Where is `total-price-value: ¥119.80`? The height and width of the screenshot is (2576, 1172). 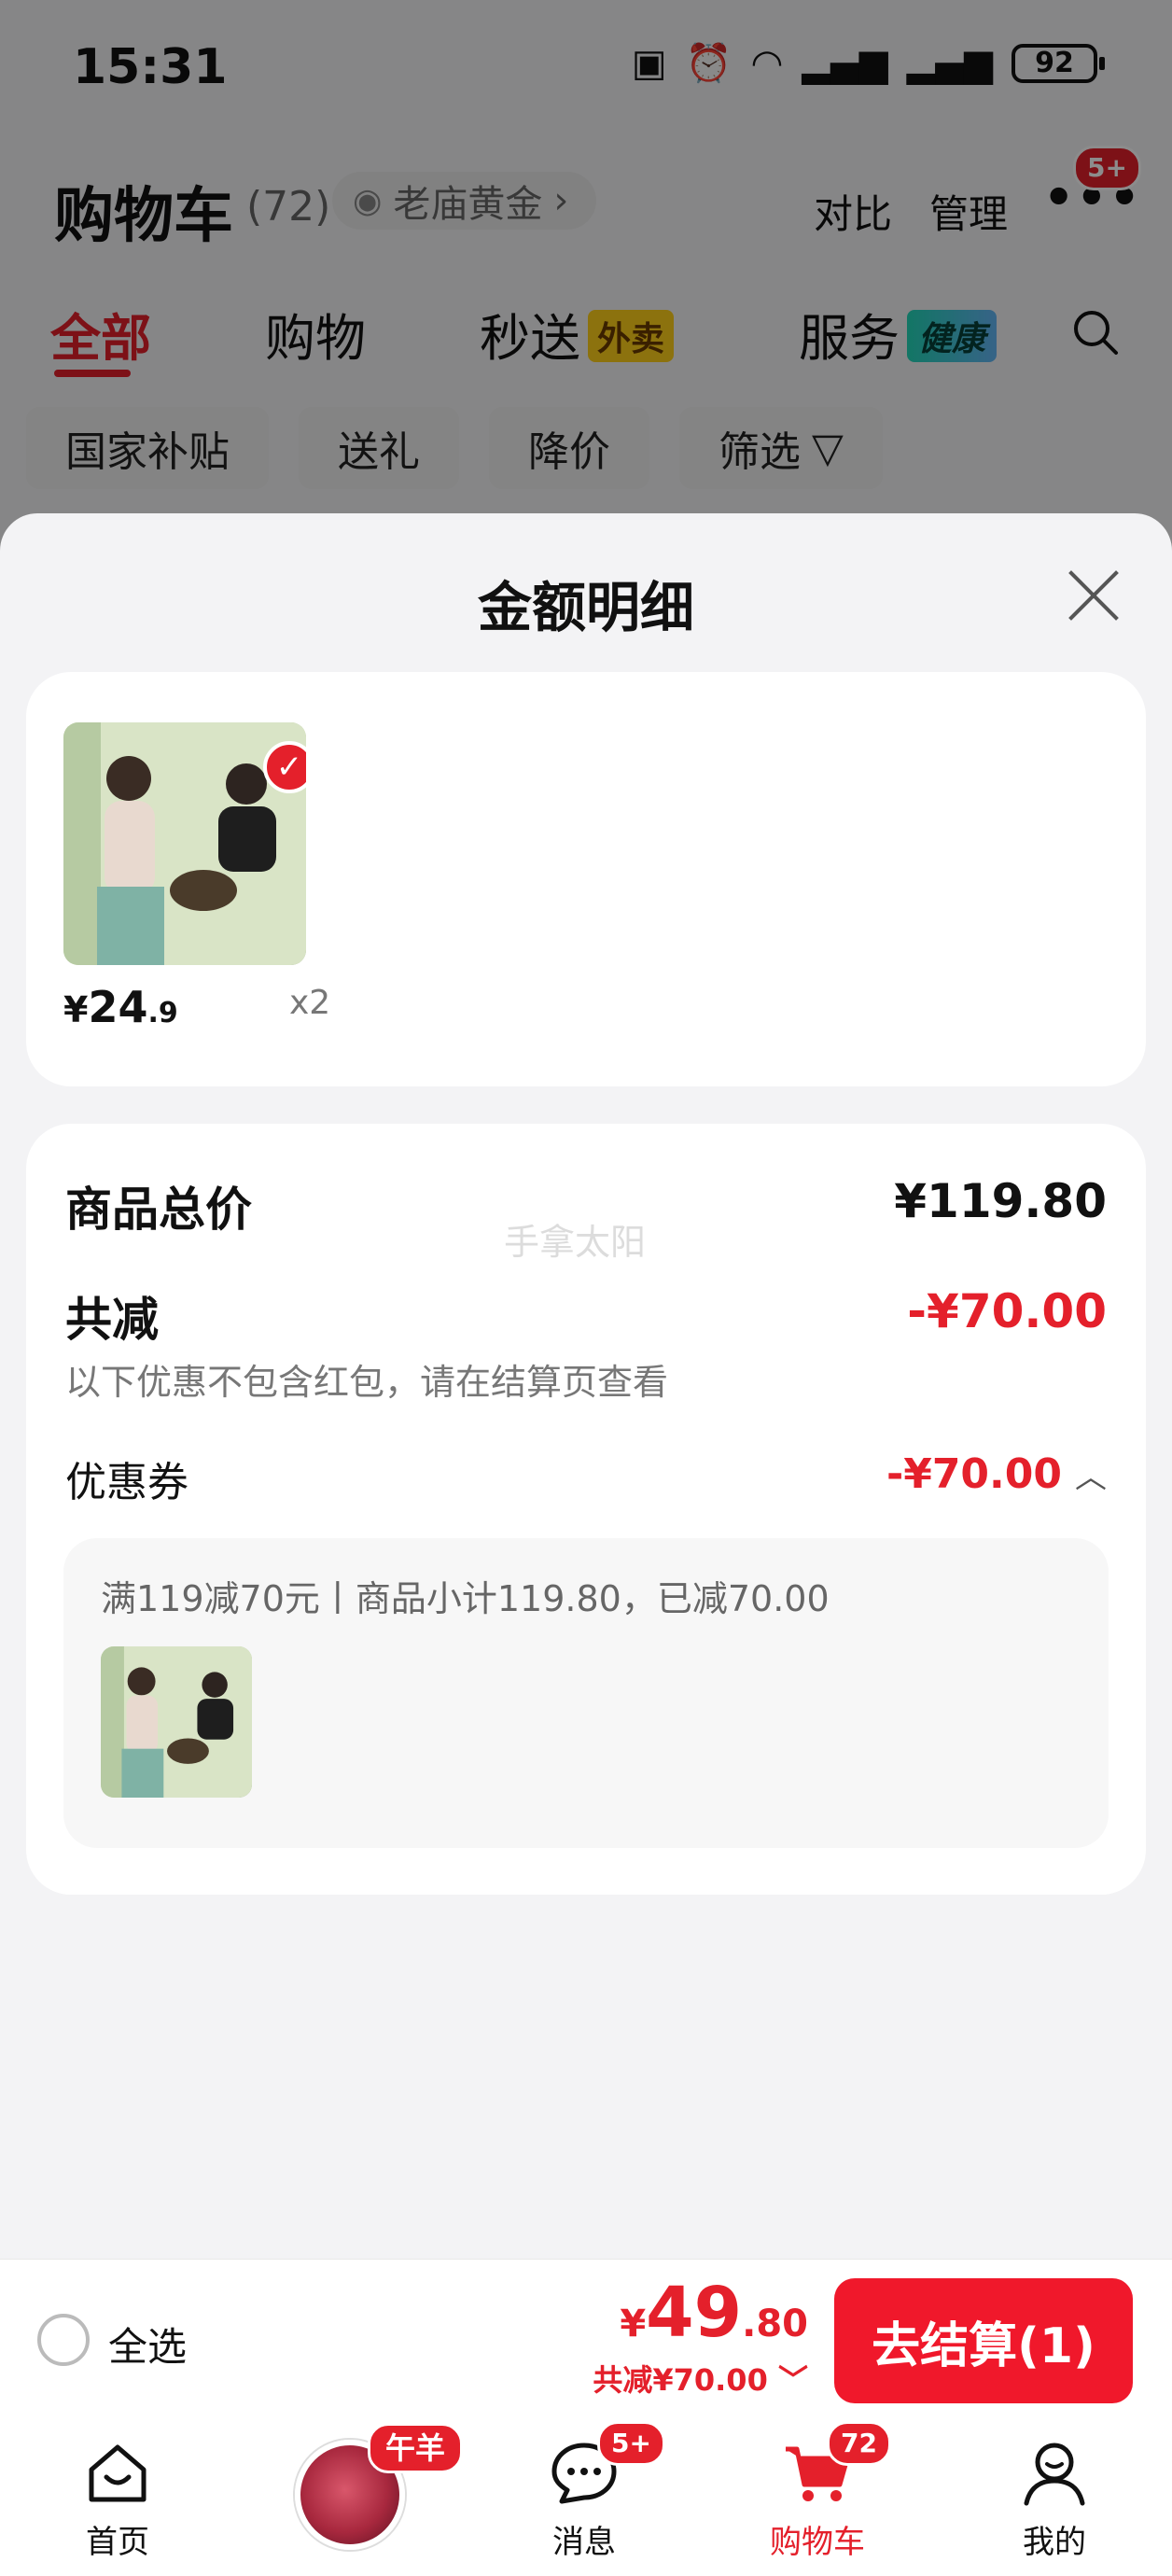 total-price-value: ¥119.80 is located at coordinates (1000, 1201).